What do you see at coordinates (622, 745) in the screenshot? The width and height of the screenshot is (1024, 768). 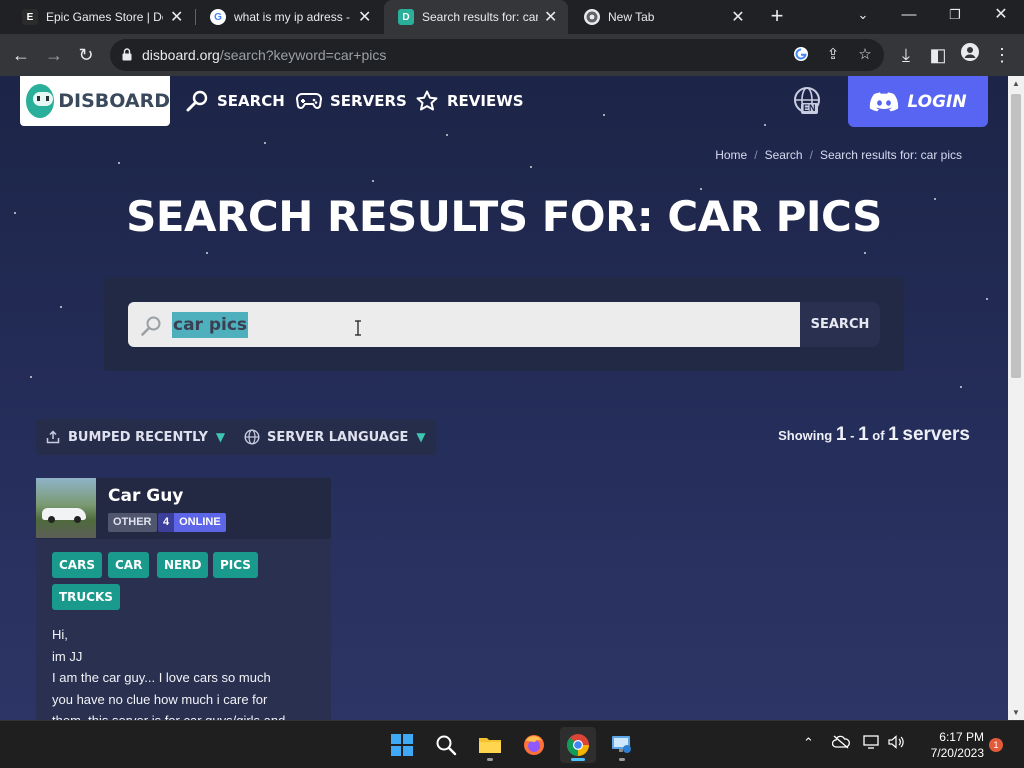 I see `remote-desktop-app` at bounding box center [622, 745].